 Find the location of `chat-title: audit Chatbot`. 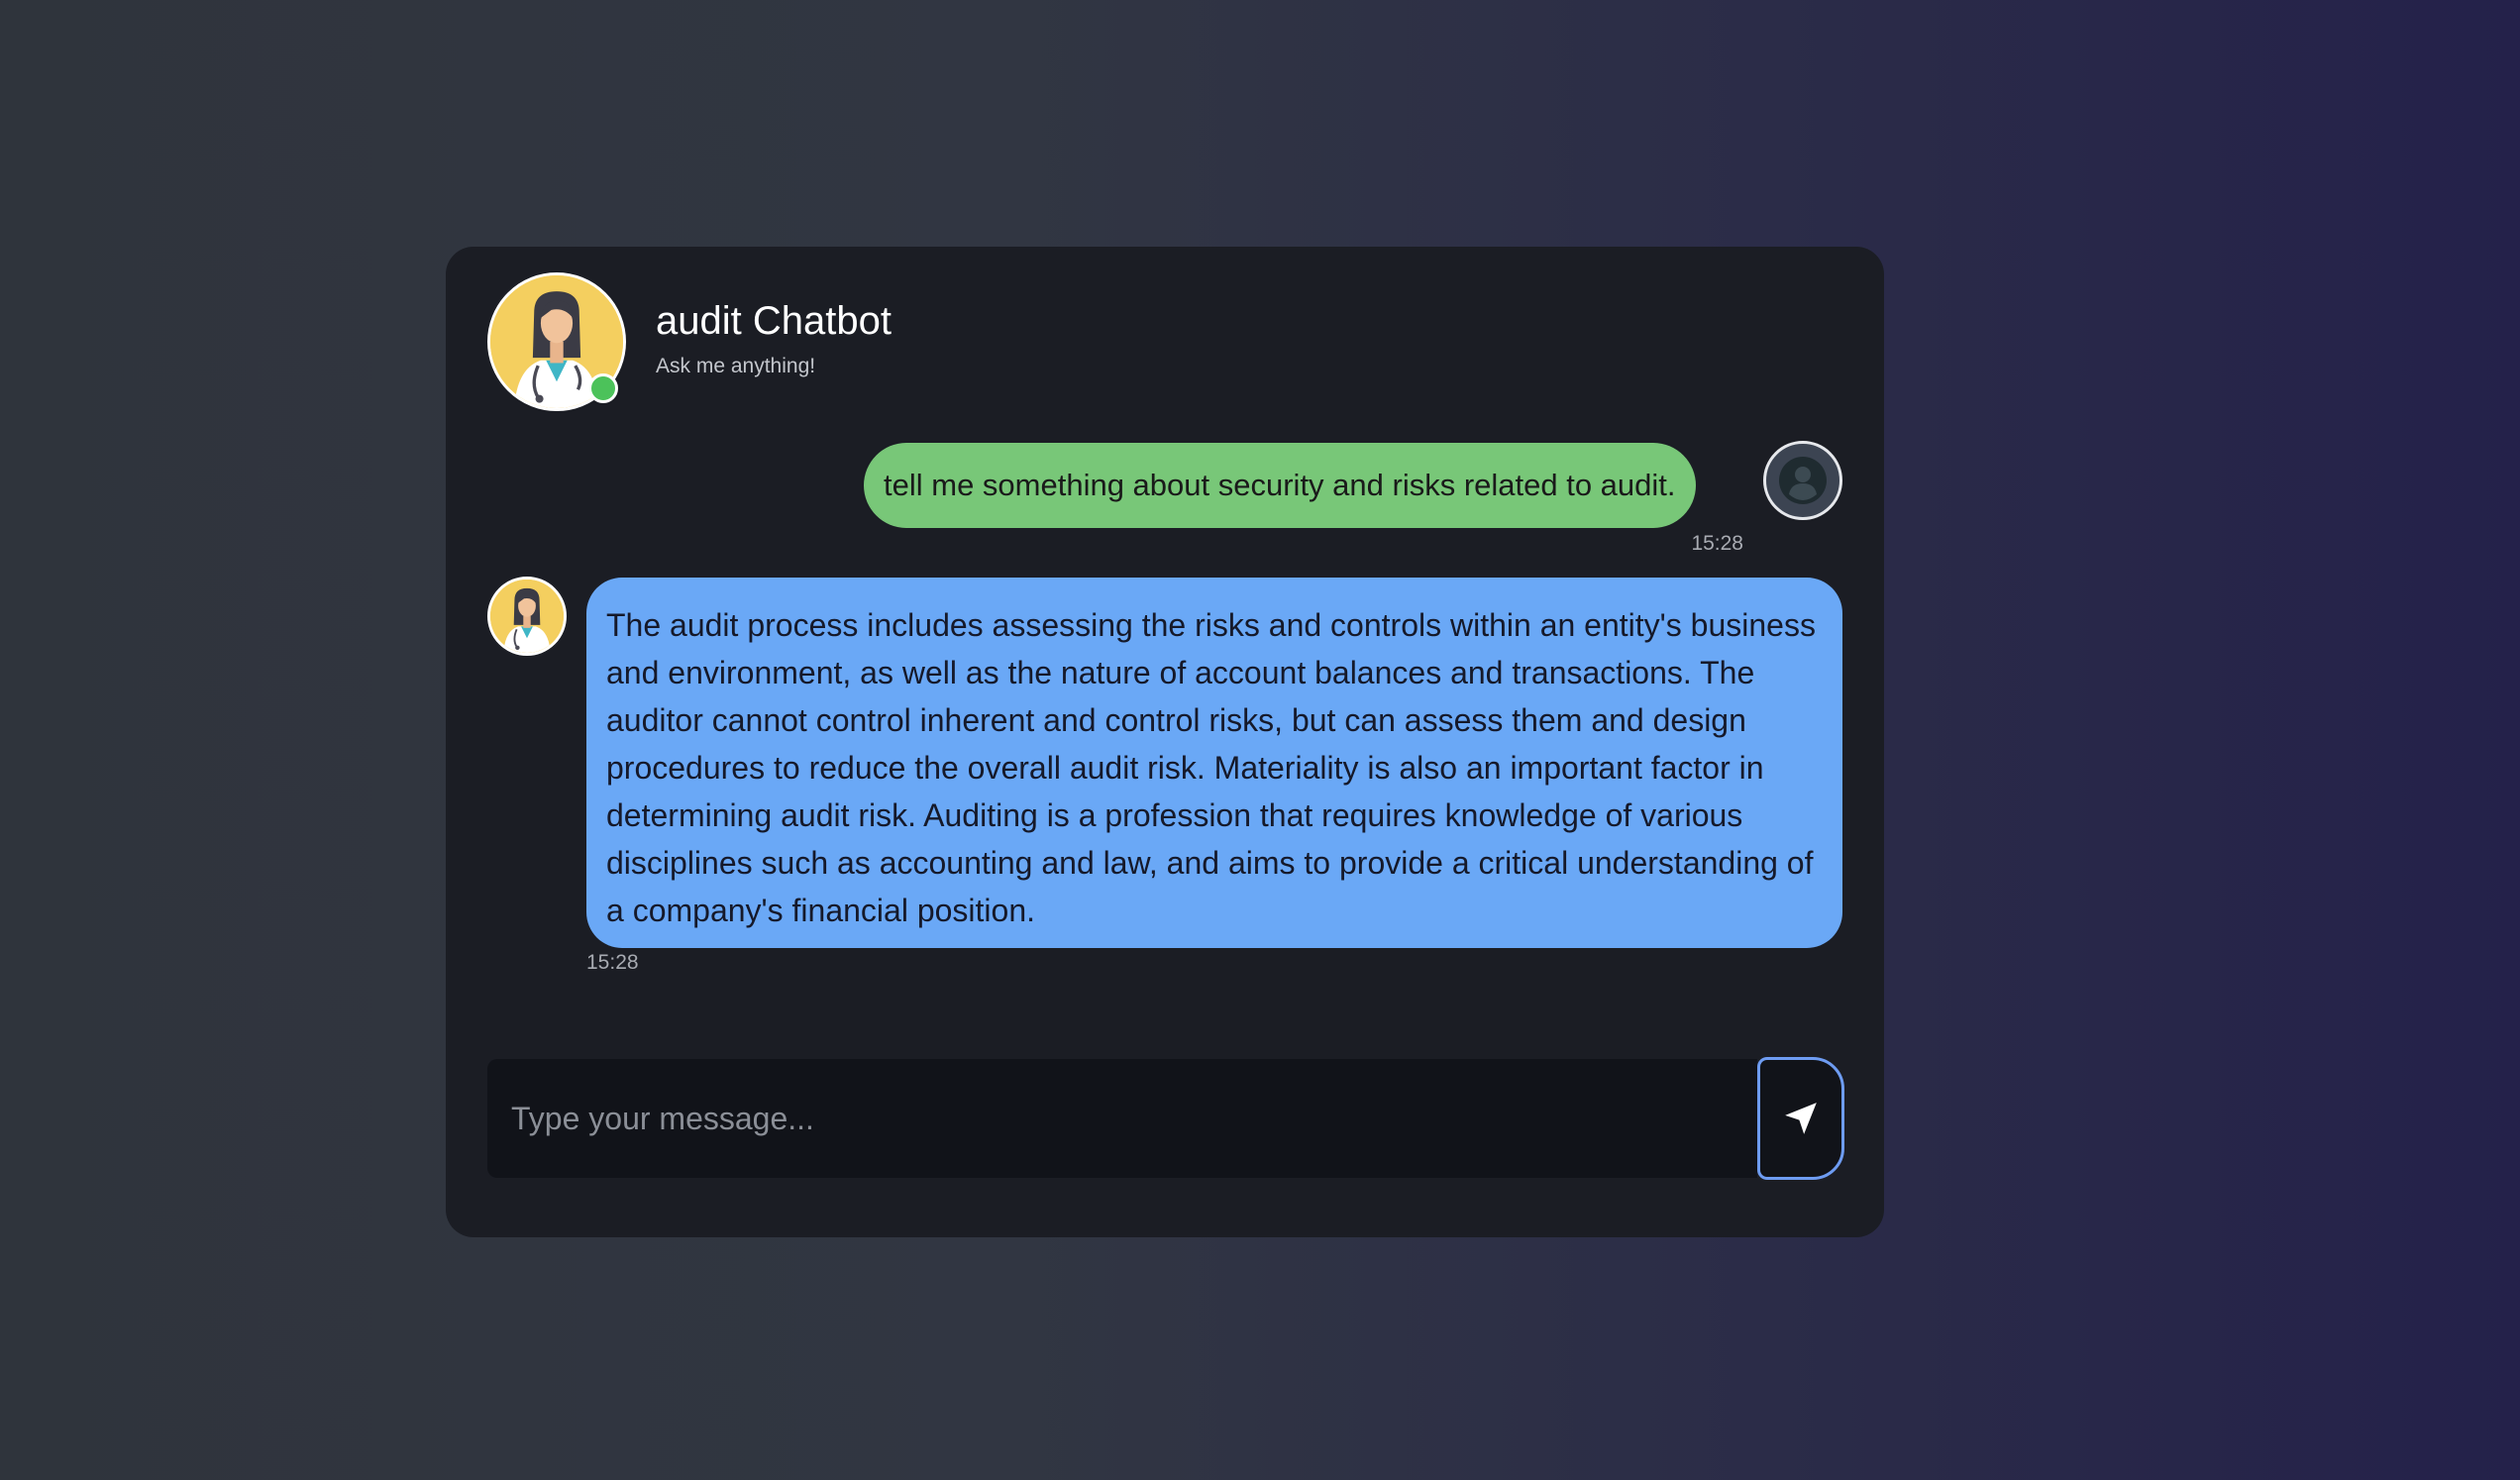

chat-title: audit Chatbot is located at coordinates (774, 321).